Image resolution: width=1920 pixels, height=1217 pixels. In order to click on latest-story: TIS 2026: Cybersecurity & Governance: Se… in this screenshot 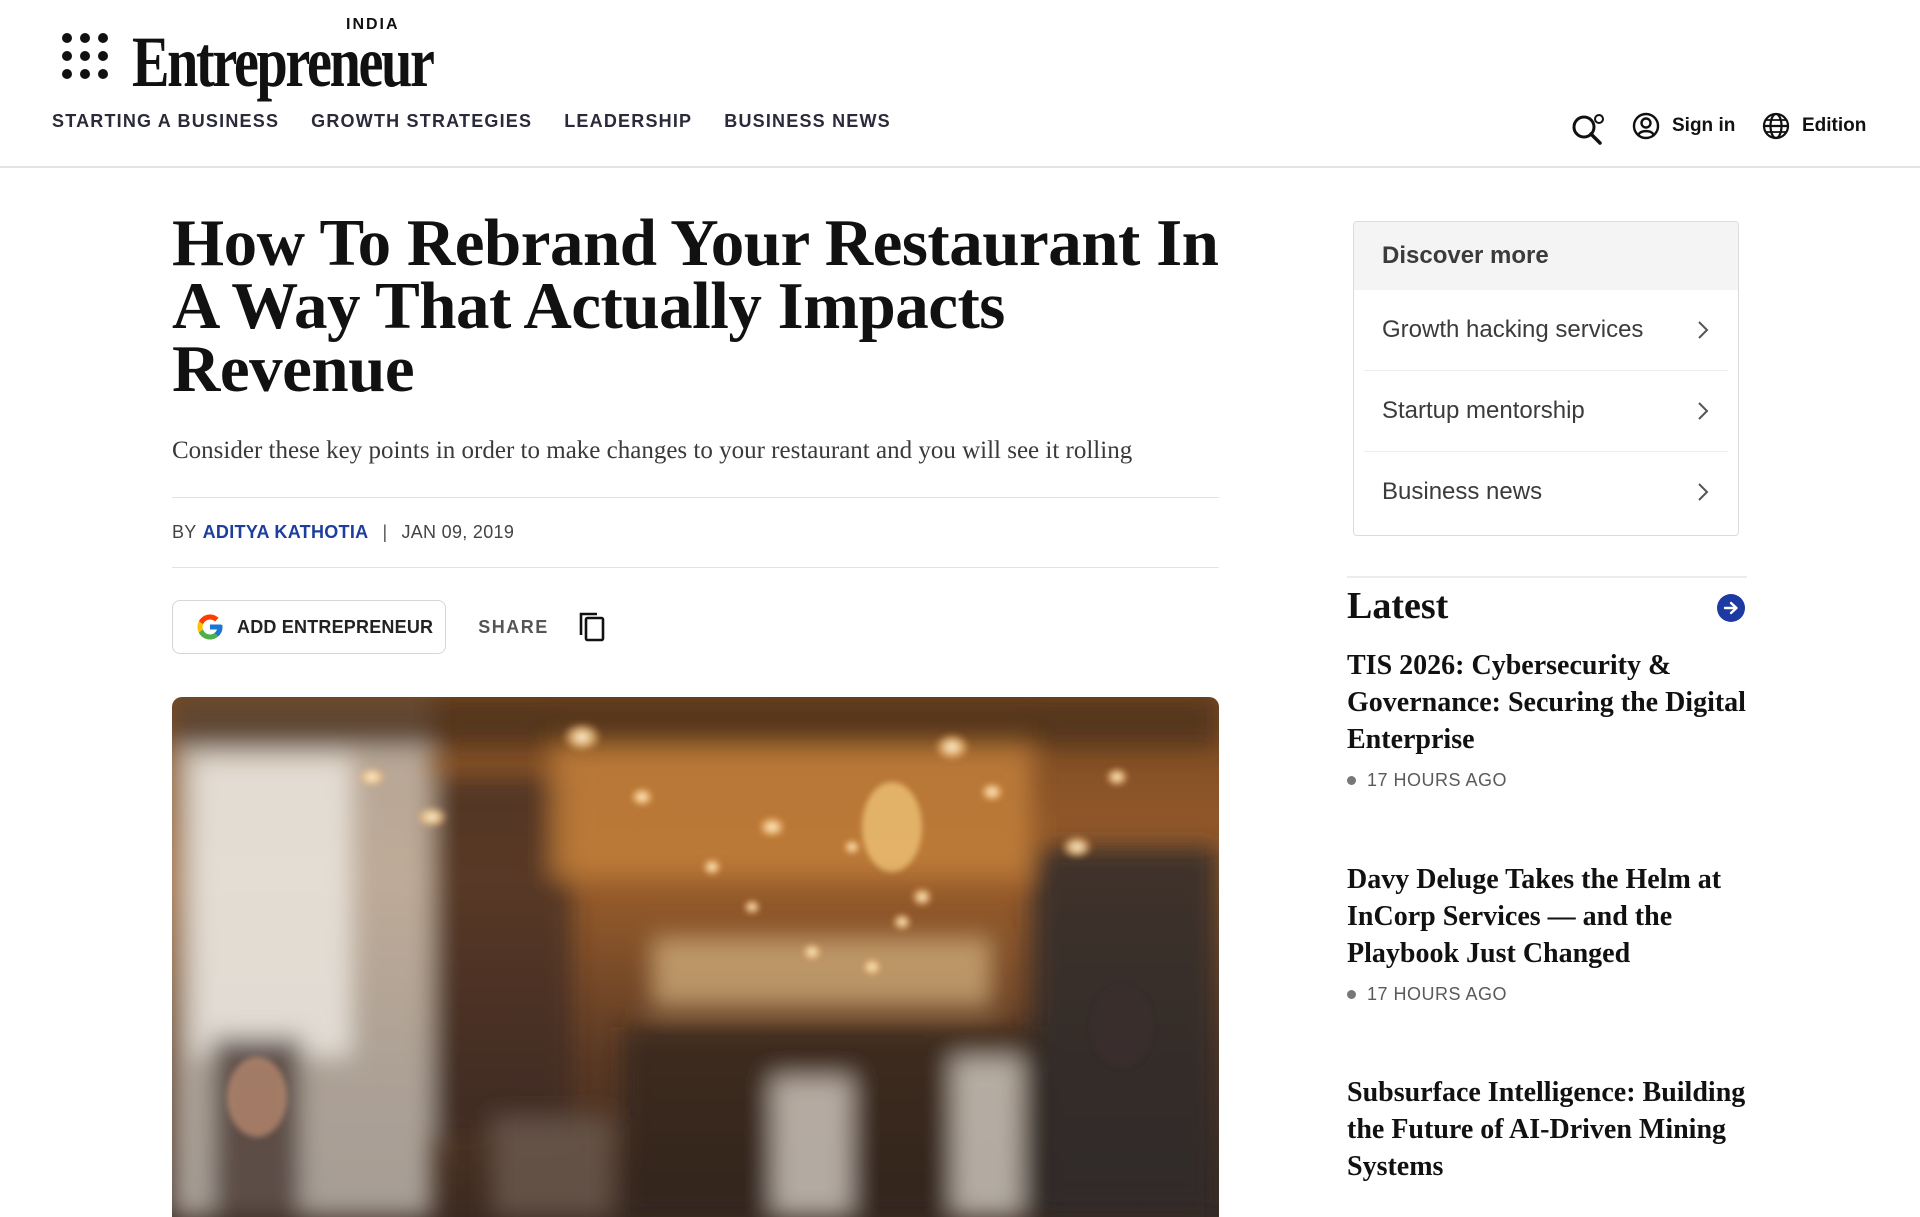, I will do `click(1547, 719)`.